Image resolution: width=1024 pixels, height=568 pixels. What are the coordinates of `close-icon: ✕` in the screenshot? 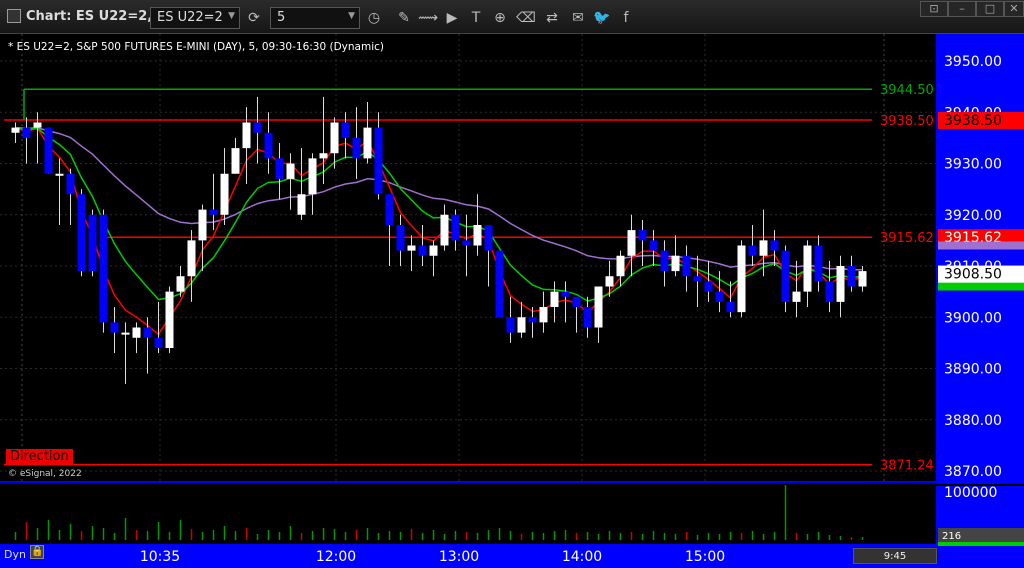 It's located at (1014, 9).